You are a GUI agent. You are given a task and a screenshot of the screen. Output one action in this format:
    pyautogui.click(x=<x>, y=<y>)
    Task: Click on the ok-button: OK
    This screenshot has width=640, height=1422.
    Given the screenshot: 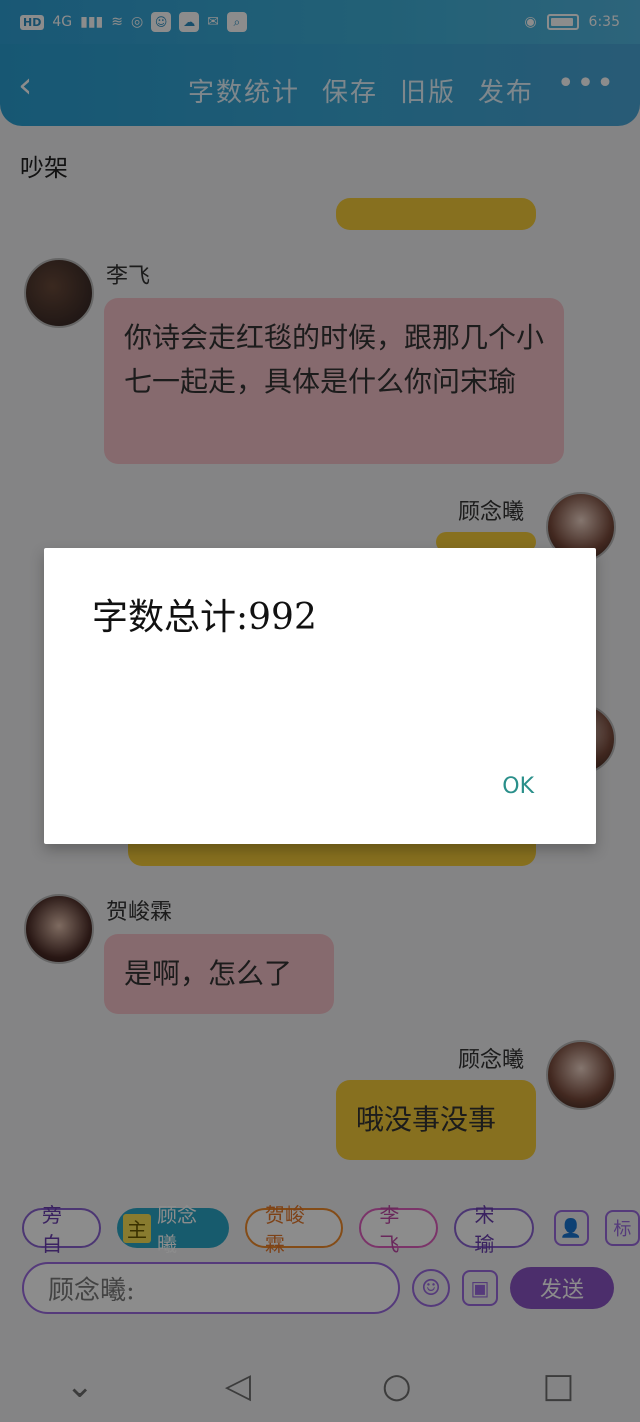 What is the action you would take?
    pyautogui.click(x=518, y=786)
    